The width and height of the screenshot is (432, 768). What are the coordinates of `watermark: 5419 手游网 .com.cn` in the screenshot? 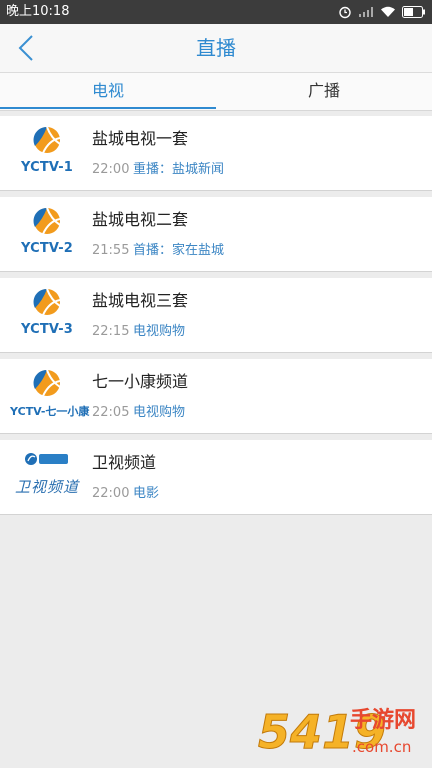 It's located at (342, 735).